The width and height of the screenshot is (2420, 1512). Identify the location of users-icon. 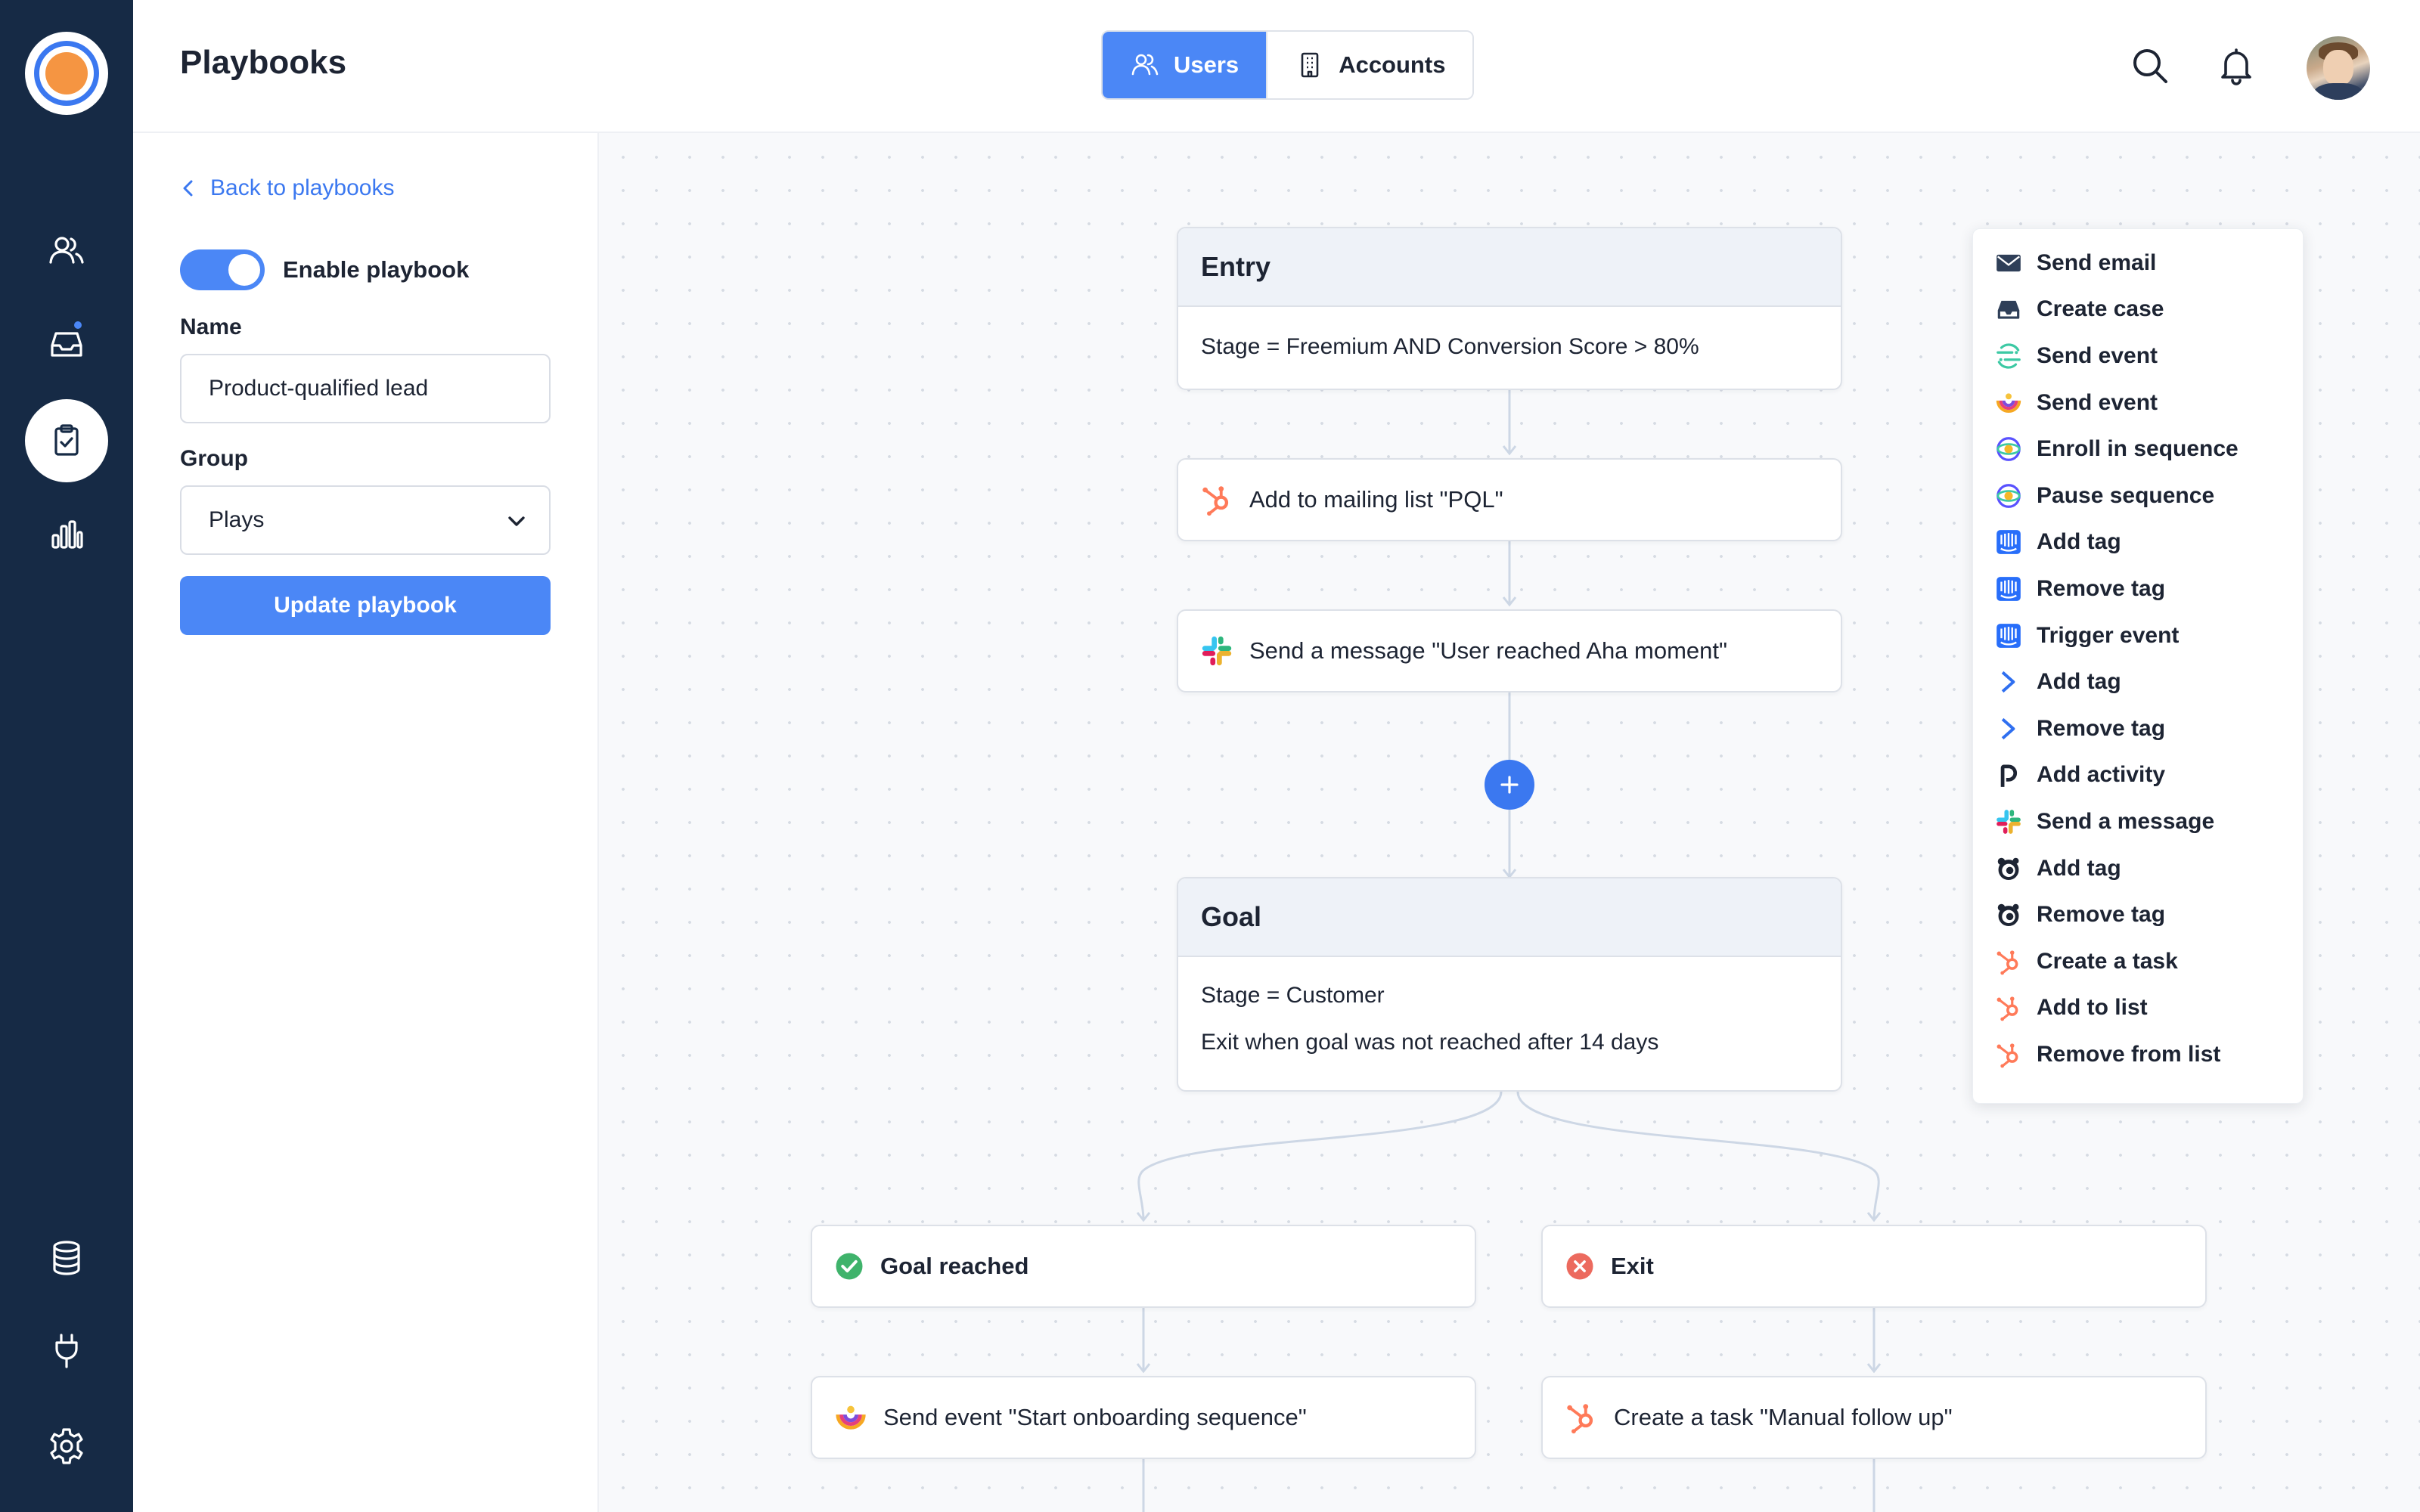
(66, 251).